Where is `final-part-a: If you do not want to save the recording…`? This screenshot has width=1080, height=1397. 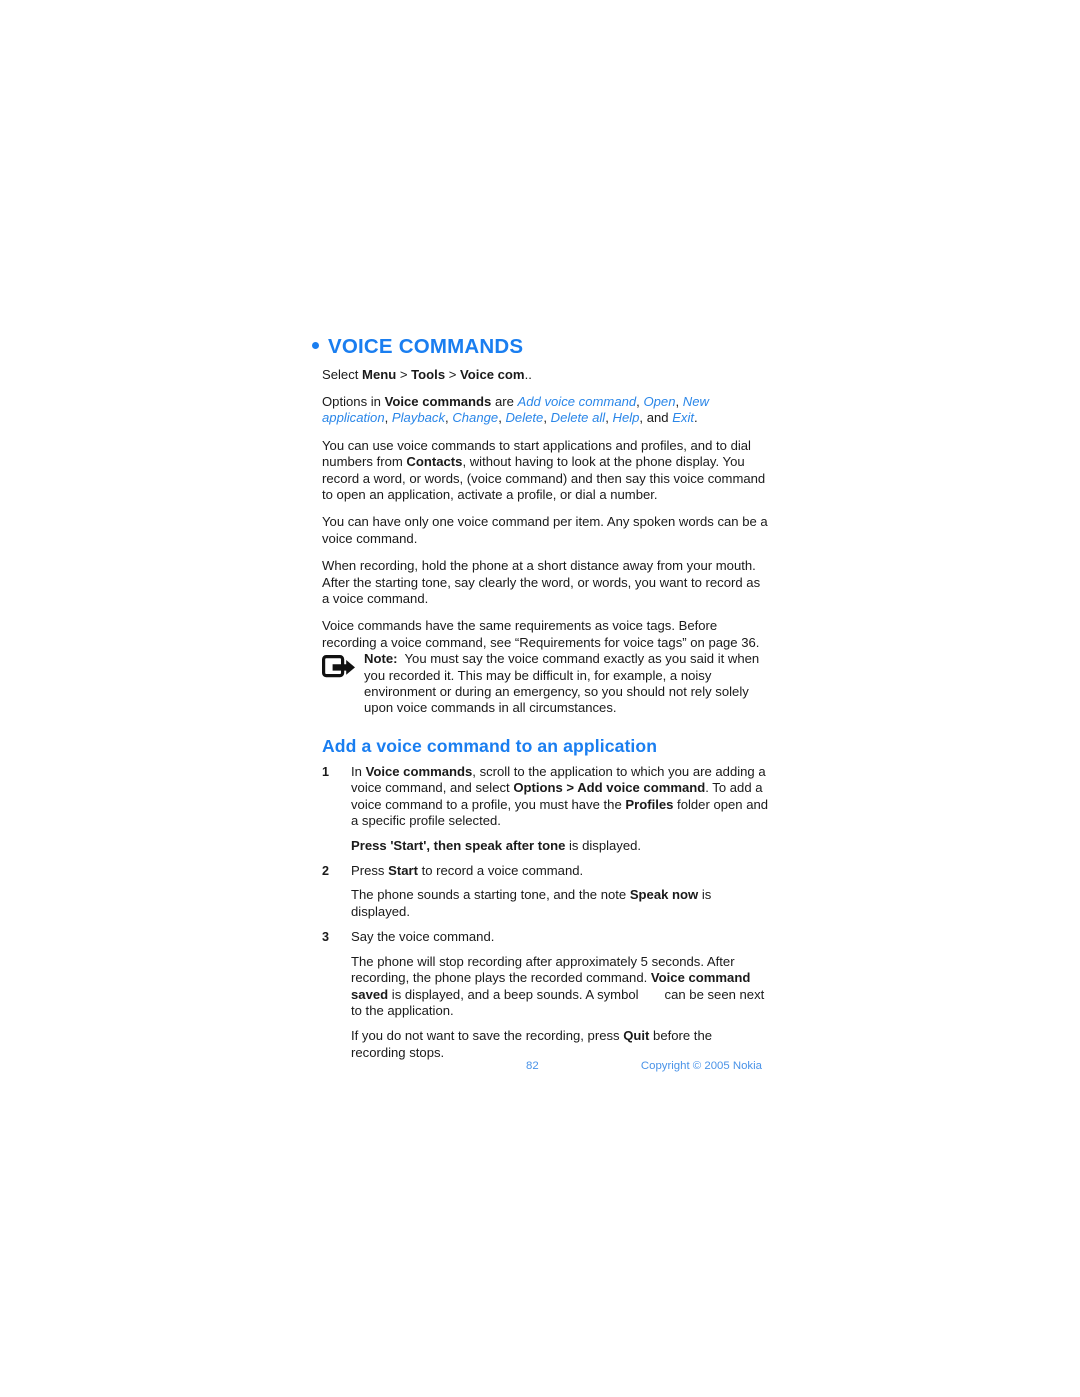
final-part-a: If you do not want to save the recording… is located at coordinates (487, 1036).